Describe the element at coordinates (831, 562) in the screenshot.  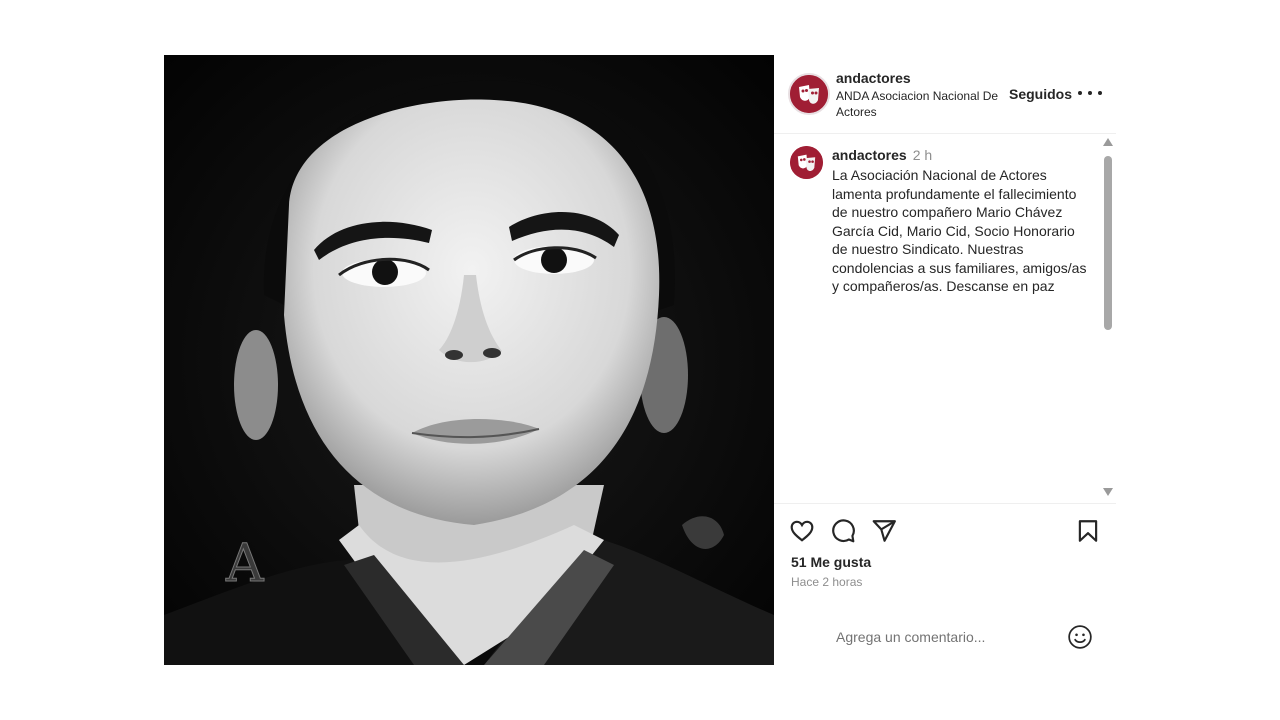
I see `likes-count: 51 Me gusta` at that location.